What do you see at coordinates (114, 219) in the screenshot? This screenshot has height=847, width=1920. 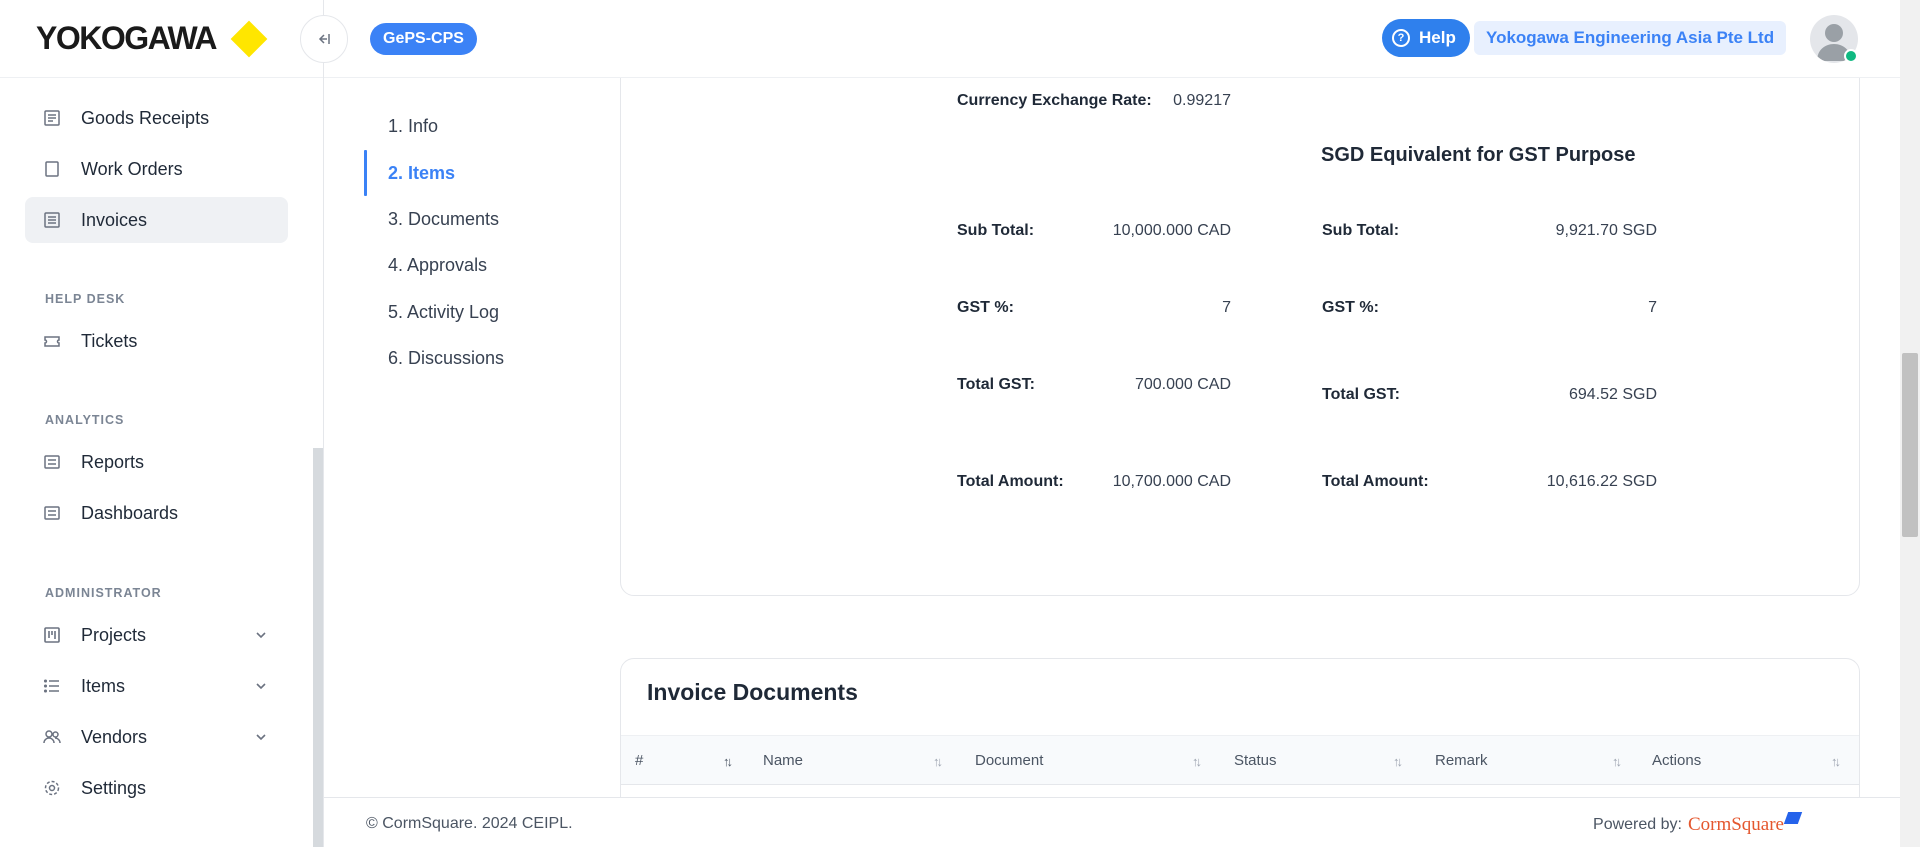 I see `sidebar-item-label: Invoices` at bounding box center [114, 219].